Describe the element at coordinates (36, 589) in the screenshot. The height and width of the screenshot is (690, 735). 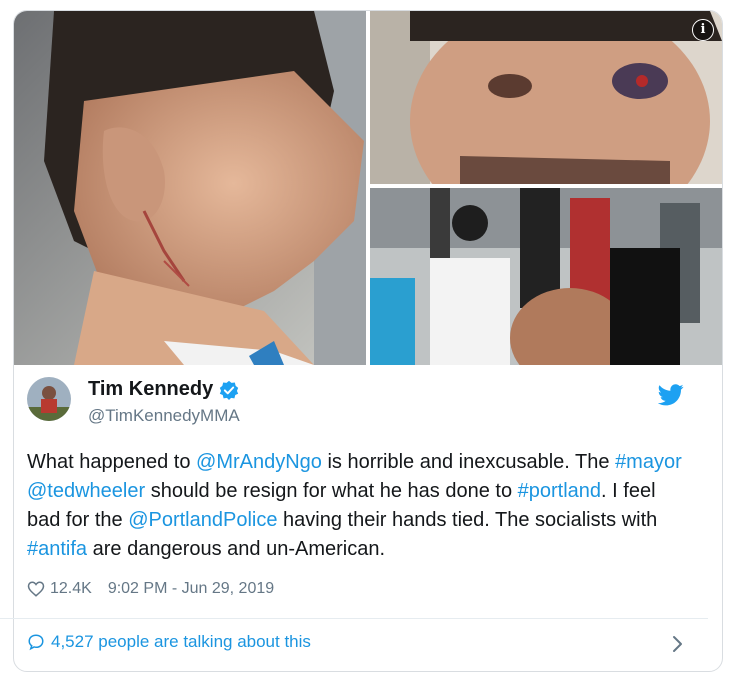
I see `heart-icon` at that location.